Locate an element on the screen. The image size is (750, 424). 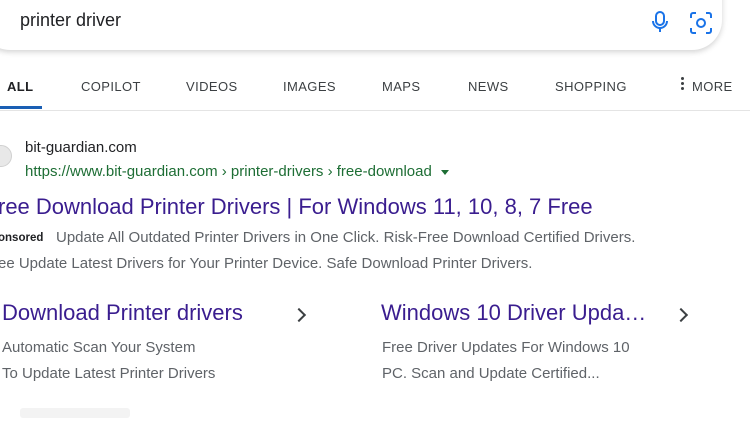
tab-news: NEWS is located at coordinates (488, 86).